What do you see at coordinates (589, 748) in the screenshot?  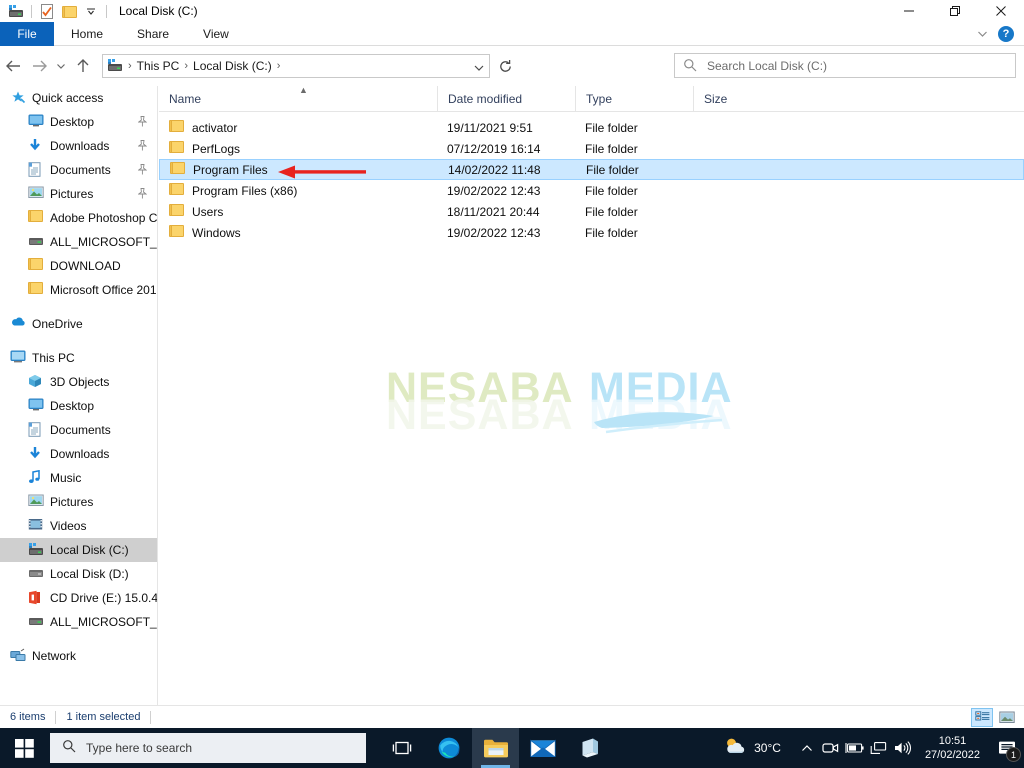 I see `store-icon` at bounding box center [589, 748].